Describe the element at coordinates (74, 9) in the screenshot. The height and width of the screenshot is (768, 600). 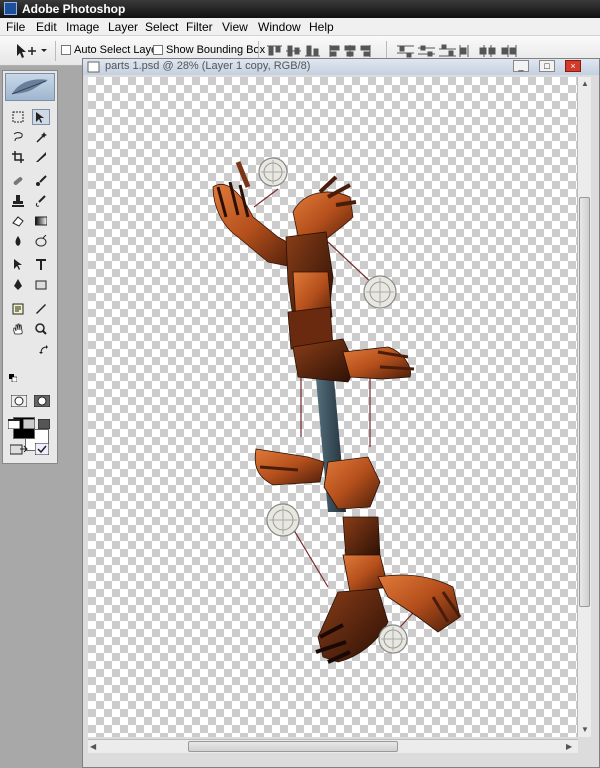
I see `app-title: Adobe Photoshop` at that location.